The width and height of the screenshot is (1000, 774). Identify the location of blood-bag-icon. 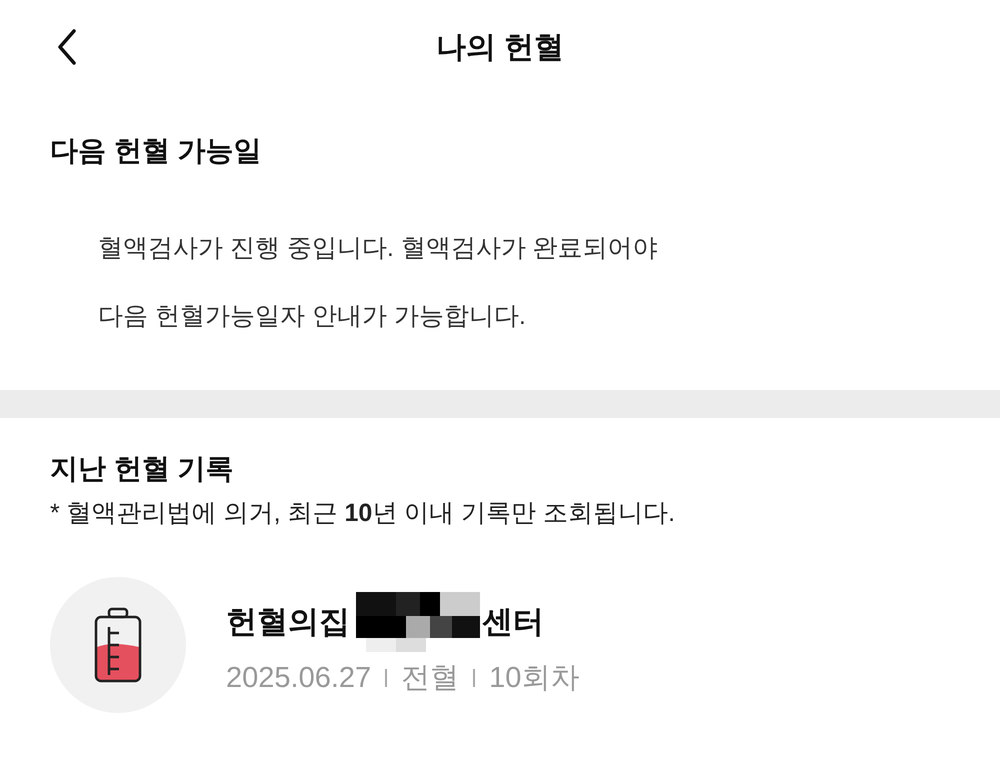
(118, 645).